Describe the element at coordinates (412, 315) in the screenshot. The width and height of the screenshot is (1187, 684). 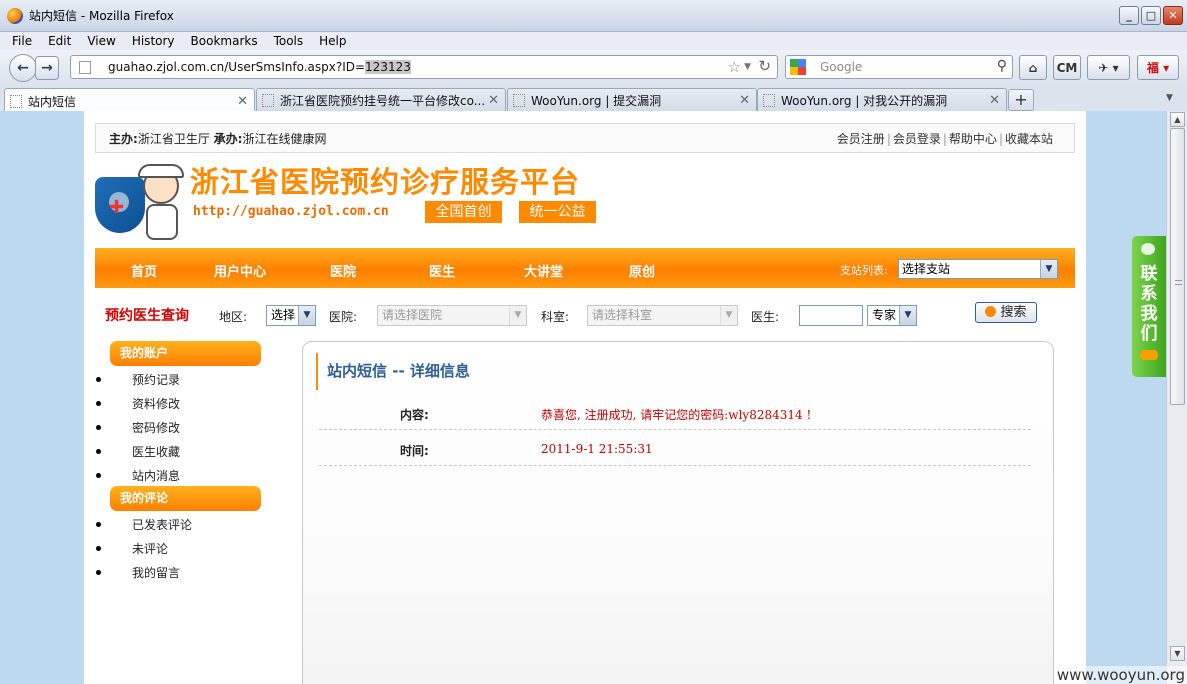
I see `hospital-placeholder: 请选择医院` at that location.